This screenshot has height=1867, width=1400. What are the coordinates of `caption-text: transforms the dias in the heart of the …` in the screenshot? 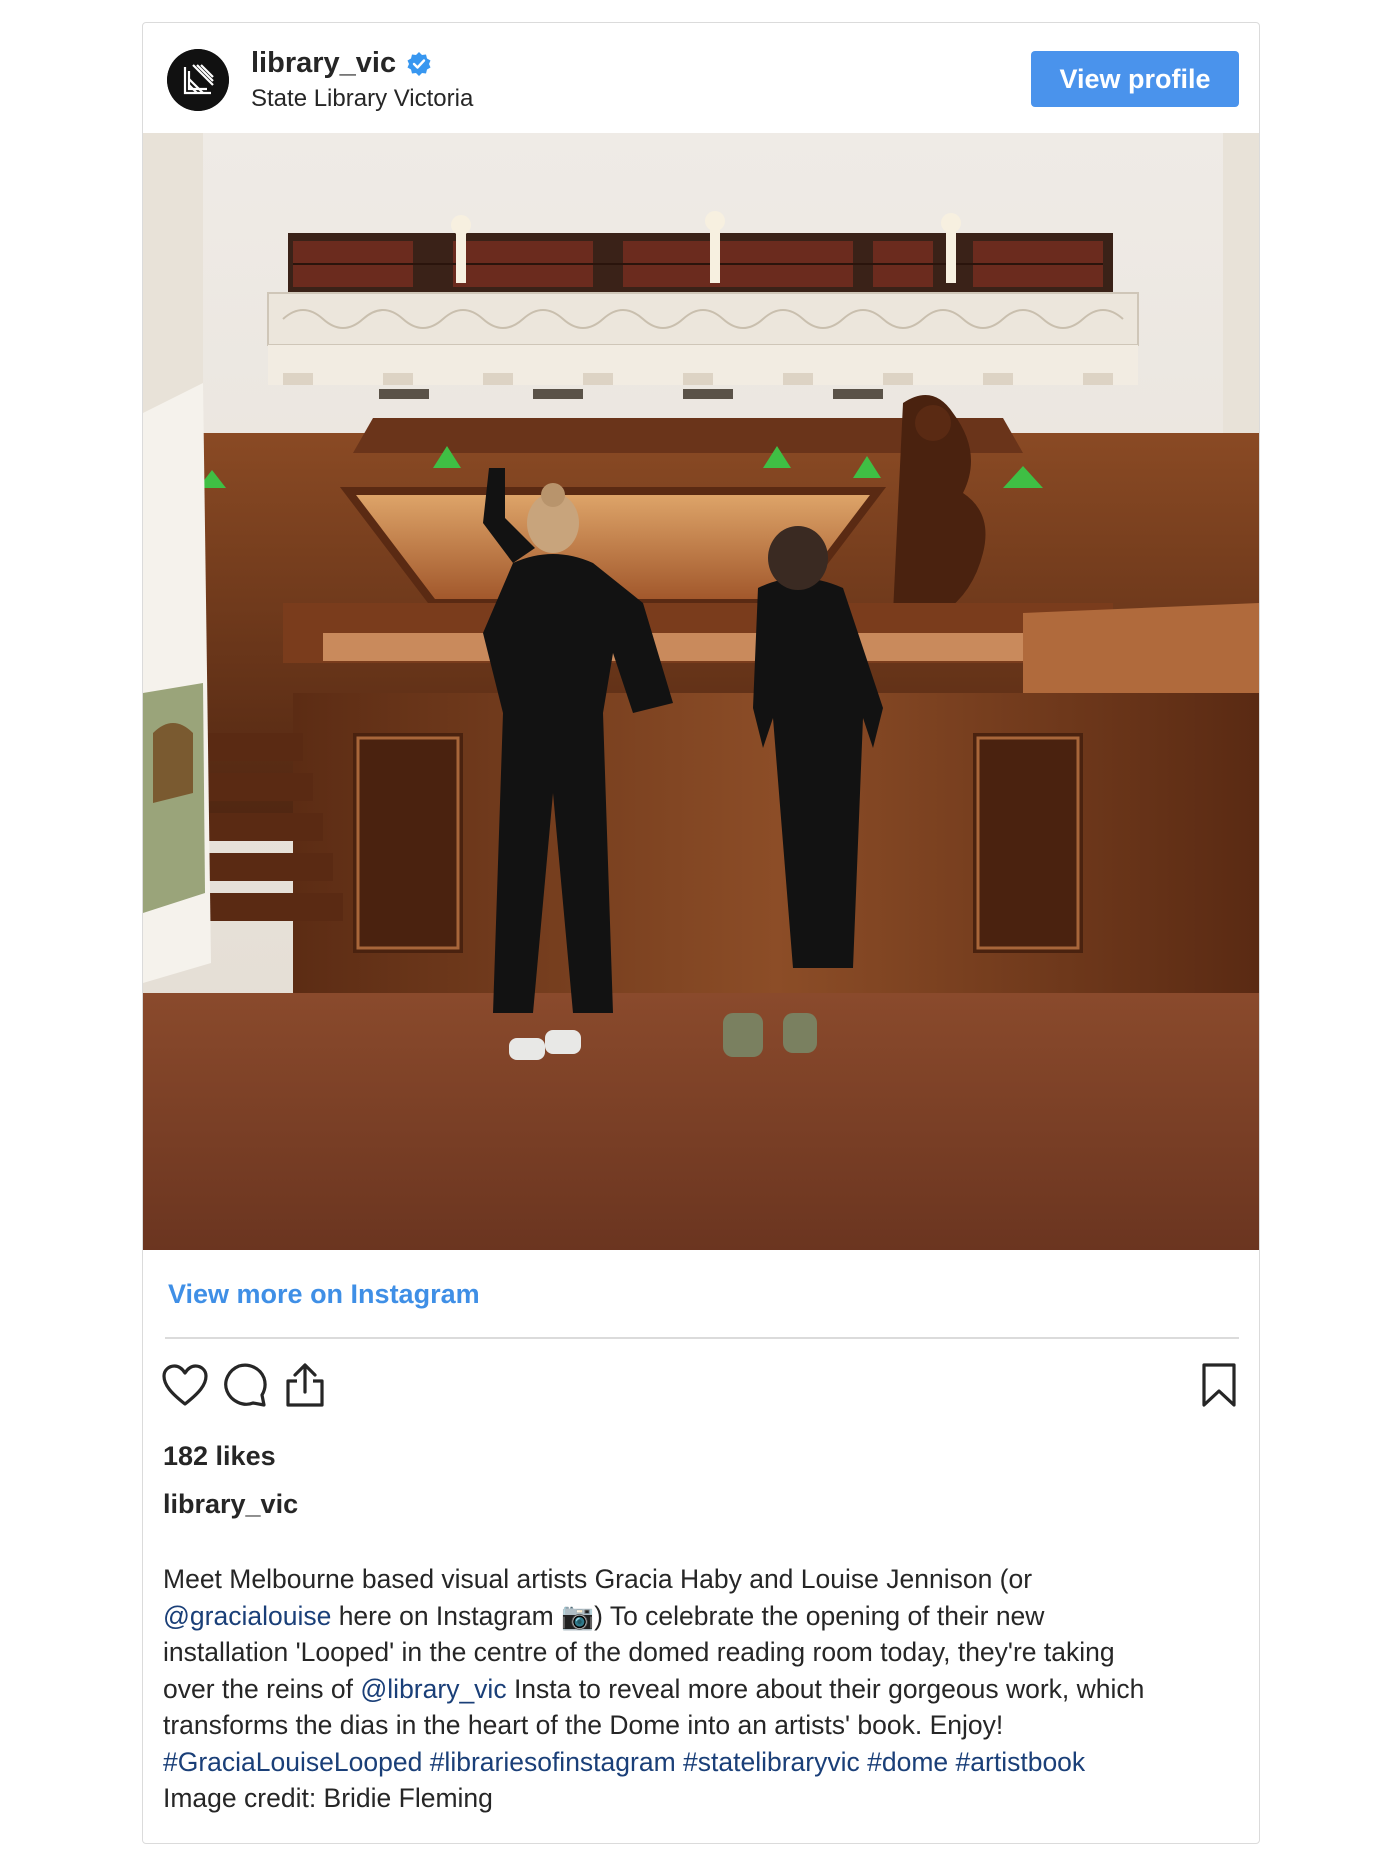 It's located at (583, 1725).